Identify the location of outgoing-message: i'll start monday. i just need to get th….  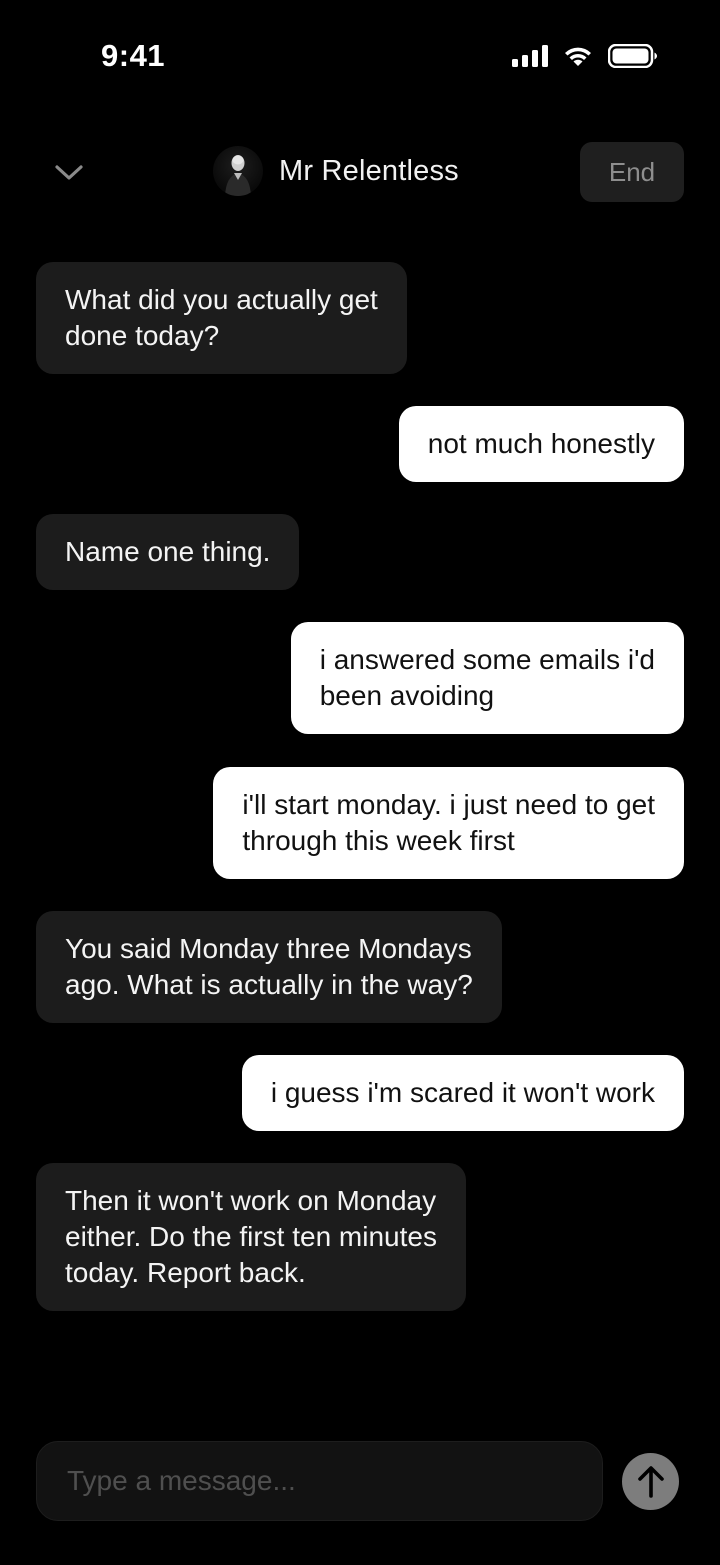
(448, 823).